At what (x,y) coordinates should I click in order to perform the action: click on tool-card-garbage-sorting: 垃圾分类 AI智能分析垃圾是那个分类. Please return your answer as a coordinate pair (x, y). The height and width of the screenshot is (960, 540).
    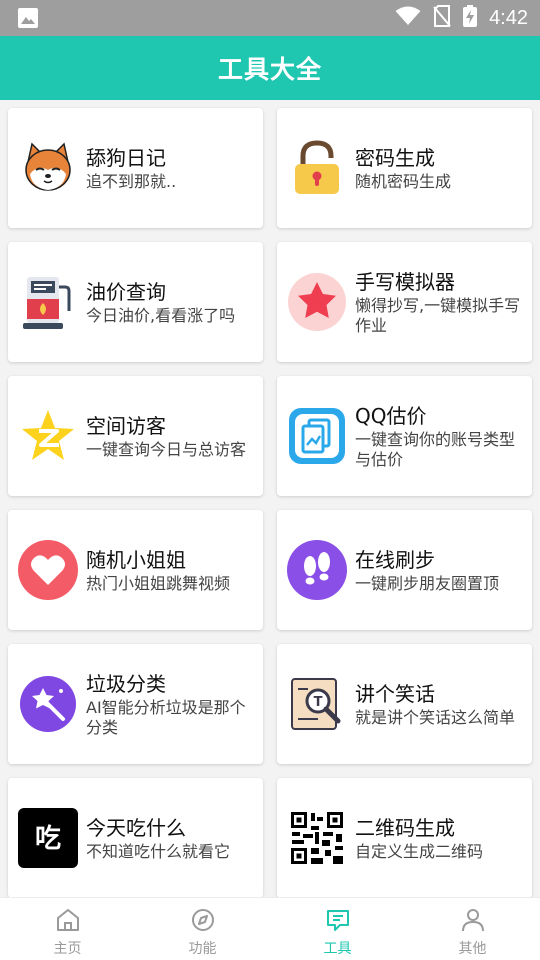
    Looking at the image, I should click on (135, 704).